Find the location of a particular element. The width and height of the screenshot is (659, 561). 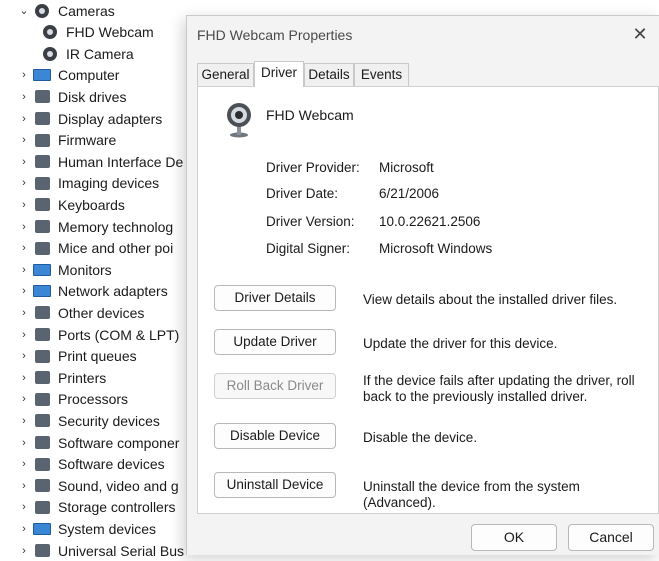

driver-details-button: Driver Details is located at coordinates (275, 298).